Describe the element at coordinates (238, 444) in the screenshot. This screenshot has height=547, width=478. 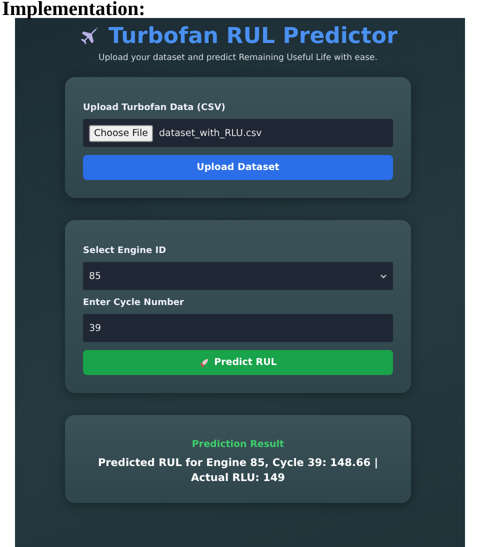
I see `result-title: Prediction Result` at that location.